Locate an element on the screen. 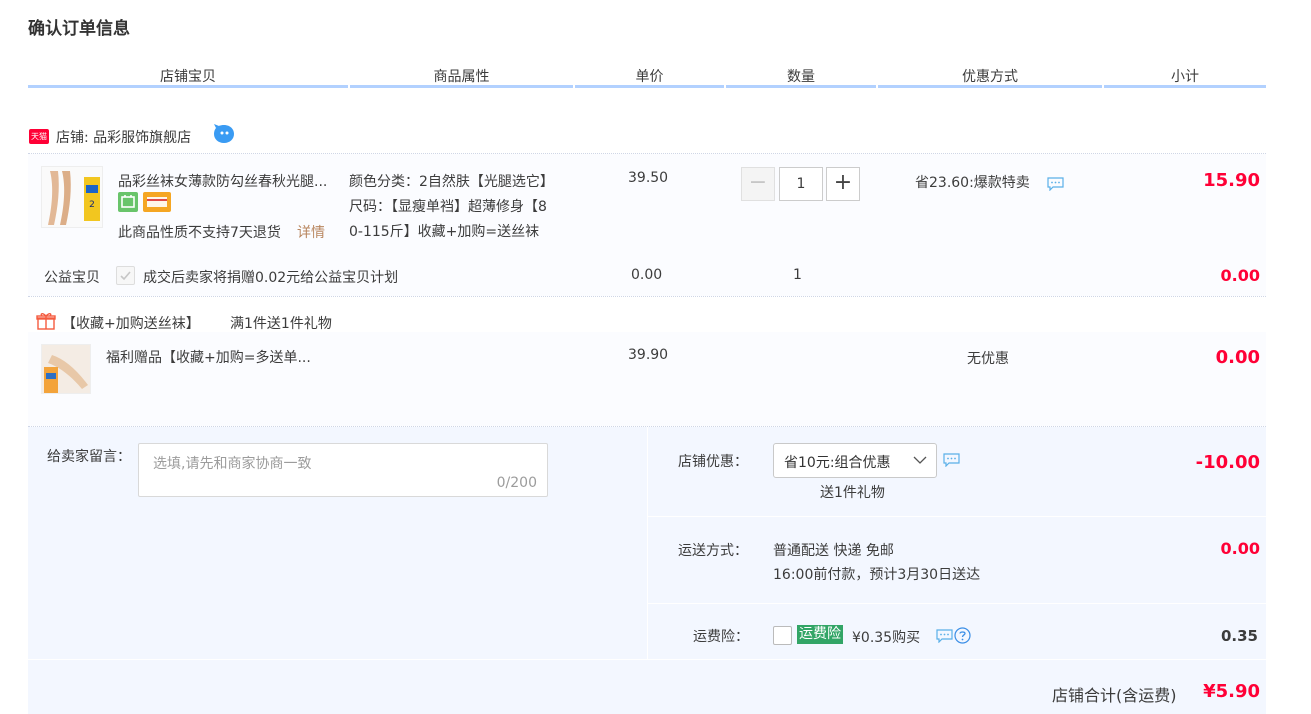 The height and width of the screenshot is (714, 1311). column-header-shop-item: 店铺宝贝 is located at coordinates (188, 77).